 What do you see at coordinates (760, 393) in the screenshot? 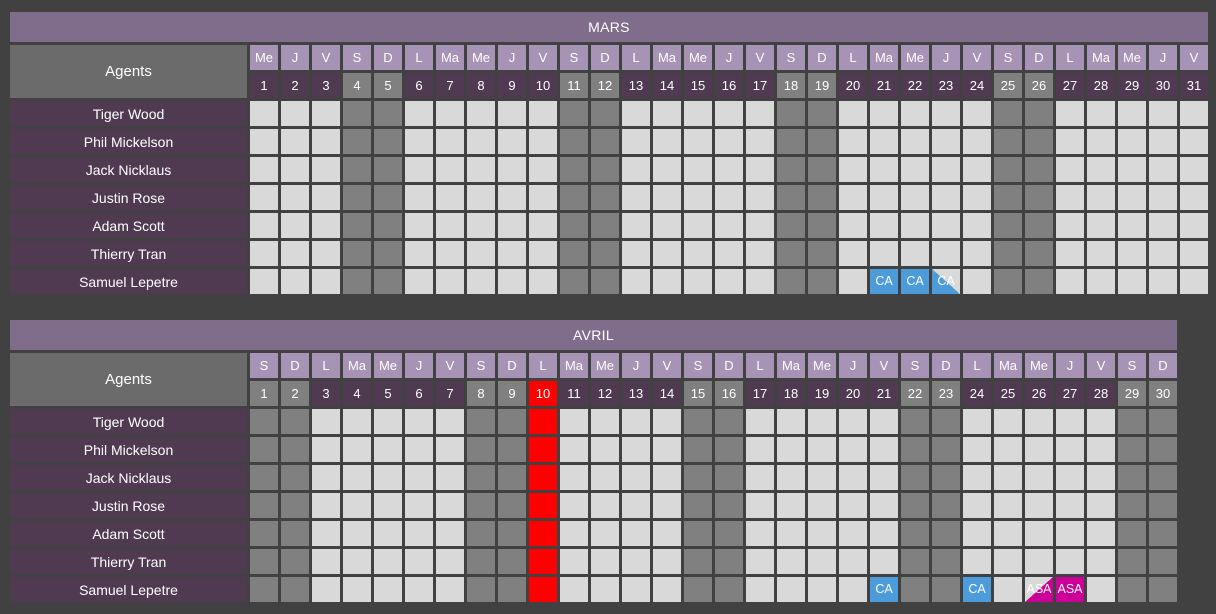
I see `day-number-cell: 17` at bounding box center [760, 393].